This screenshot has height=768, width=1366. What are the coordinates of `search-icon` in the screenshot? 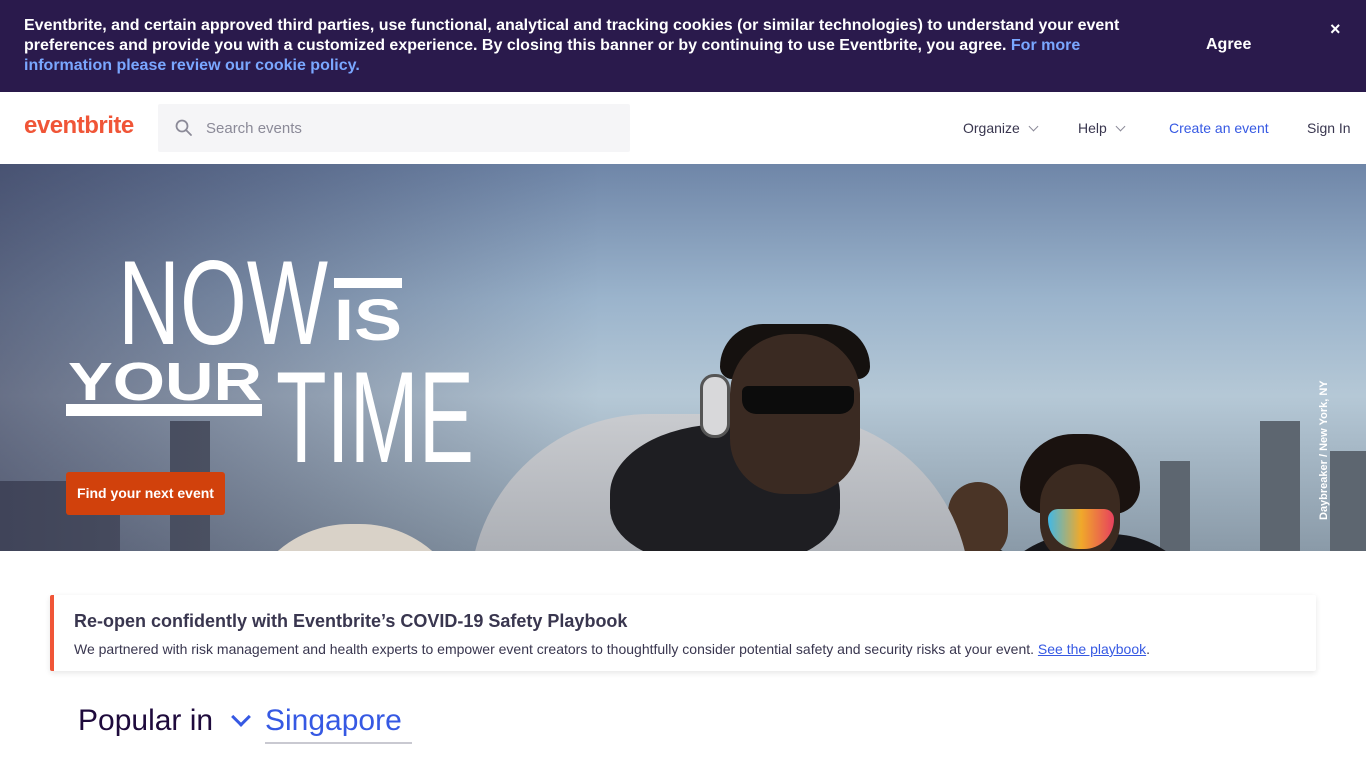 It's located at (183, 127).